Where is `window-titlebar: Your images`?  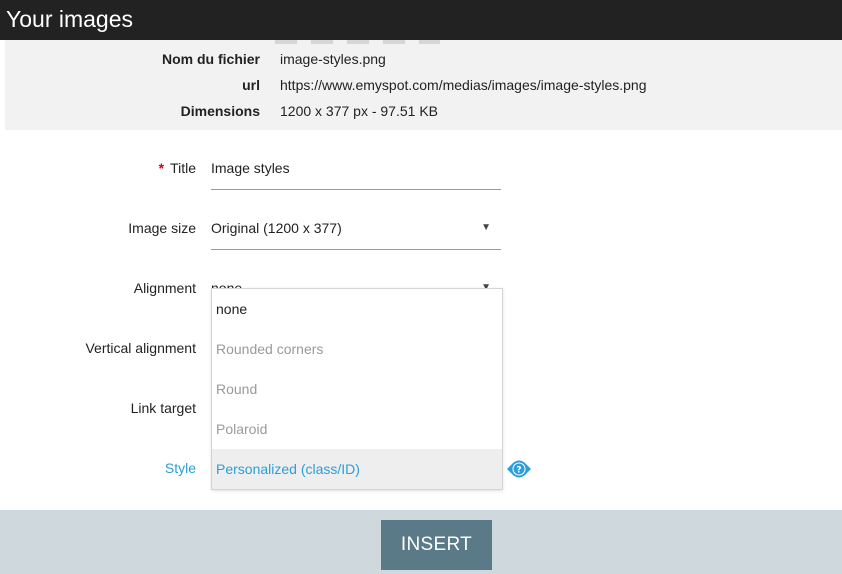
window-titlebar: Your images is located at coordinates (421, 20).